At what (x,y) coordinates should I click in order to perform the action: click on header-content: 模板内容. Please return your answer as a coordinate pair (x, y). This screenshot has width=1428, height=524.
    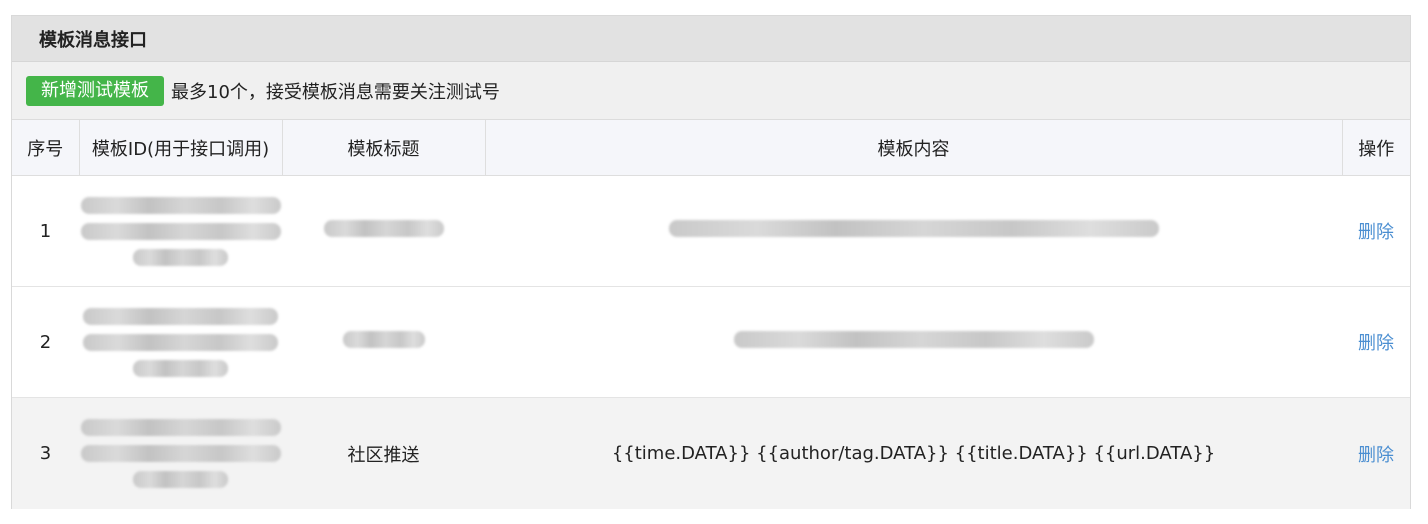
    Looking at the image, I should click on (914, 148).